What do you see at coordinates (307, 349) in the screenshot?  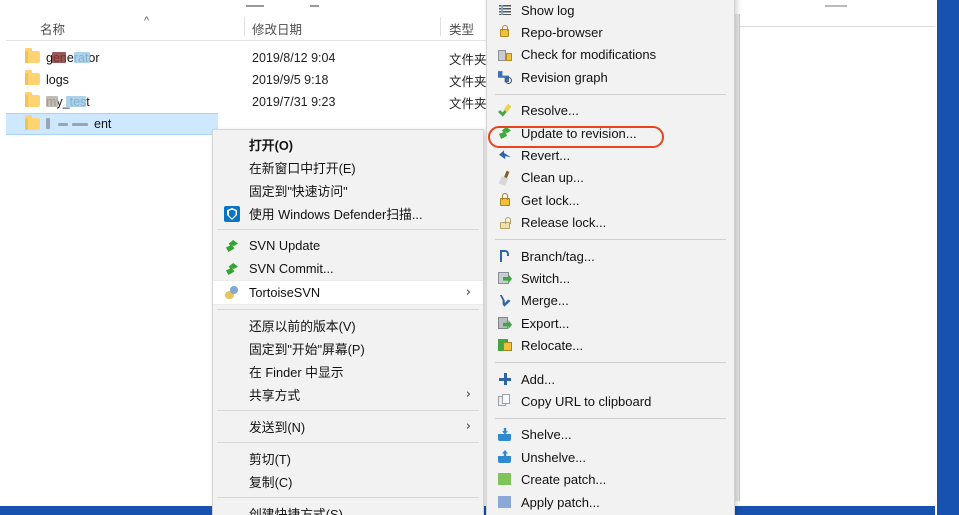 I see `menu-item-label: 固定到"开始"屏幕(P)` at bounding box center [307, 349].